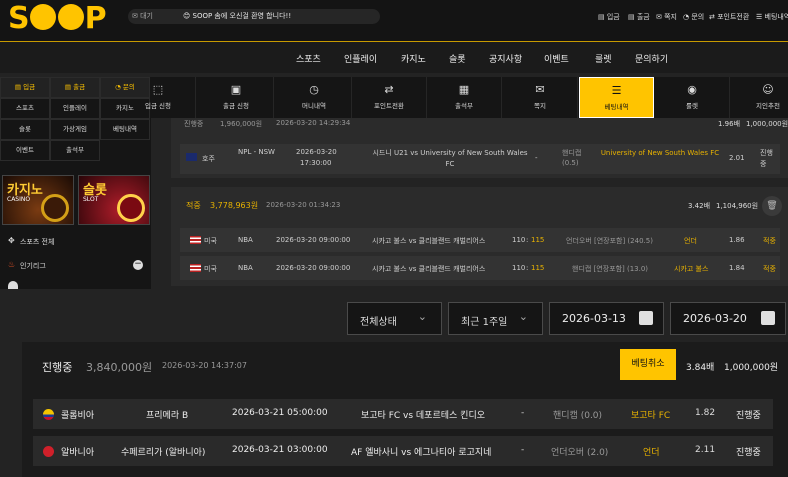 The width and height of the screenshot is (788, 477). I want to click on menu-popular-league: ♨ 인기리그 −, so click(75, 265).